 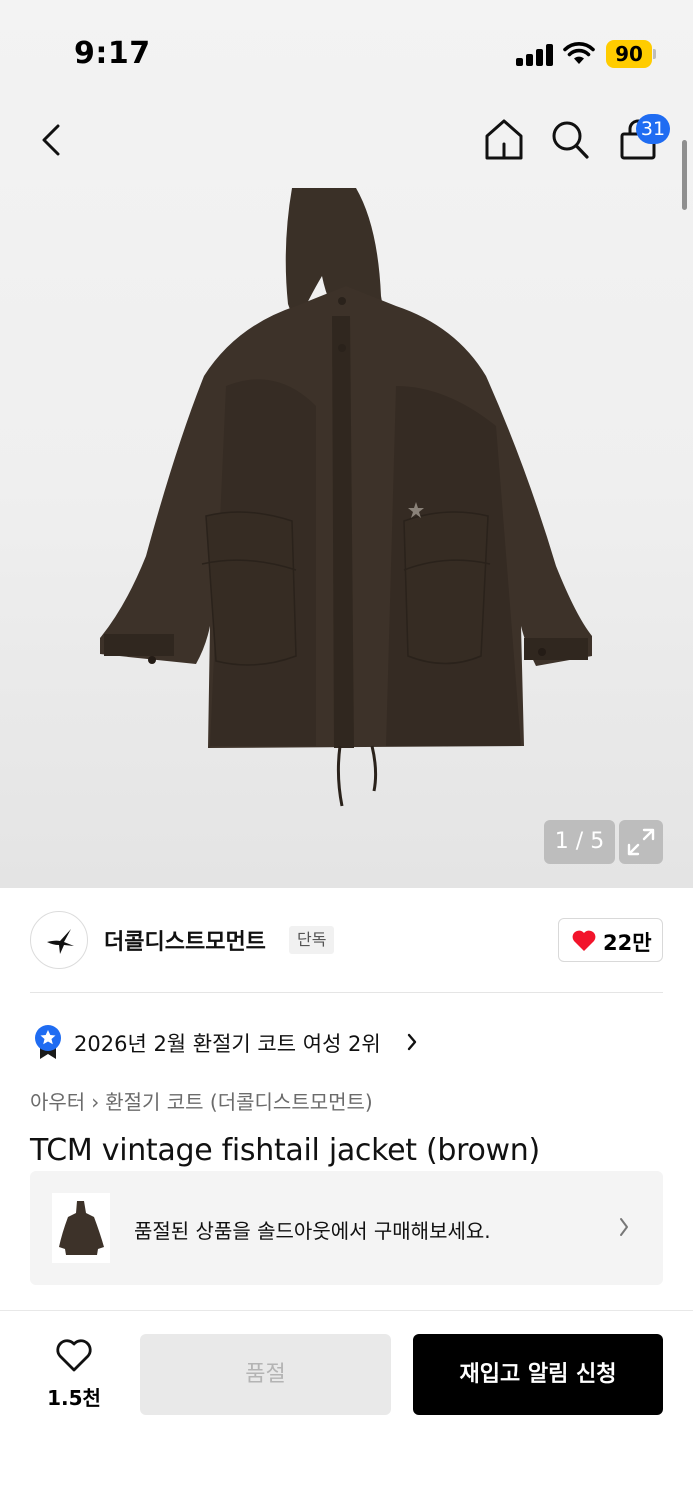 What do you see at coordinates (185, 940) in the screenshot?
I see `brand-name: 더콜디스트모먼트` at bounding box center [185, 940].